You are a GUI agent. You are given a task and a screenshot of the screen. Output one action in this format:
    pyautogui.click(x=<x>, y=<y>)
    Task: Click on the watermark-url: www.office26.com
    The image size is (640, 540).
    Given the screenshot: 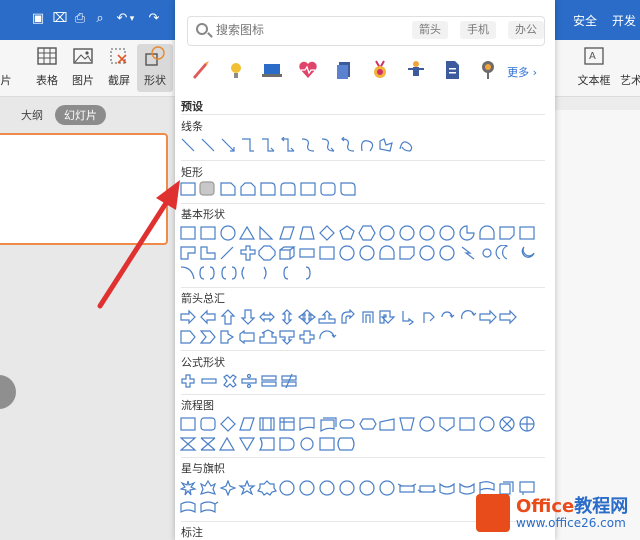 What is the action you would take?
    pyautogui.click(x=571, y=523)
    